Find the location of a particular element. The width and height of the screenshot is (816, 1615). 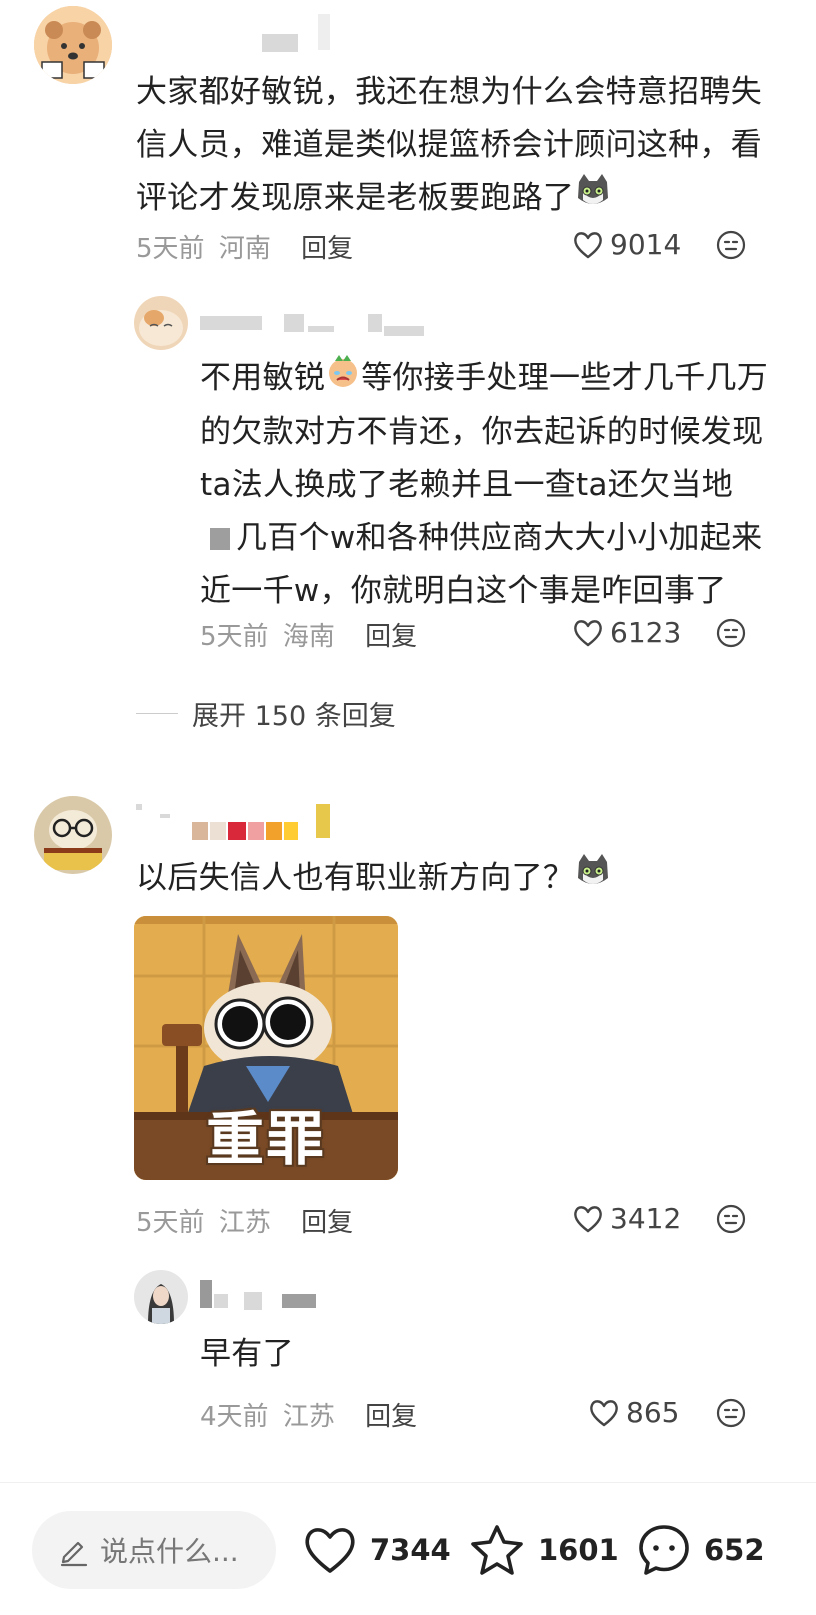

comment-text: 早有了 is located at coordinates (247, 1354).